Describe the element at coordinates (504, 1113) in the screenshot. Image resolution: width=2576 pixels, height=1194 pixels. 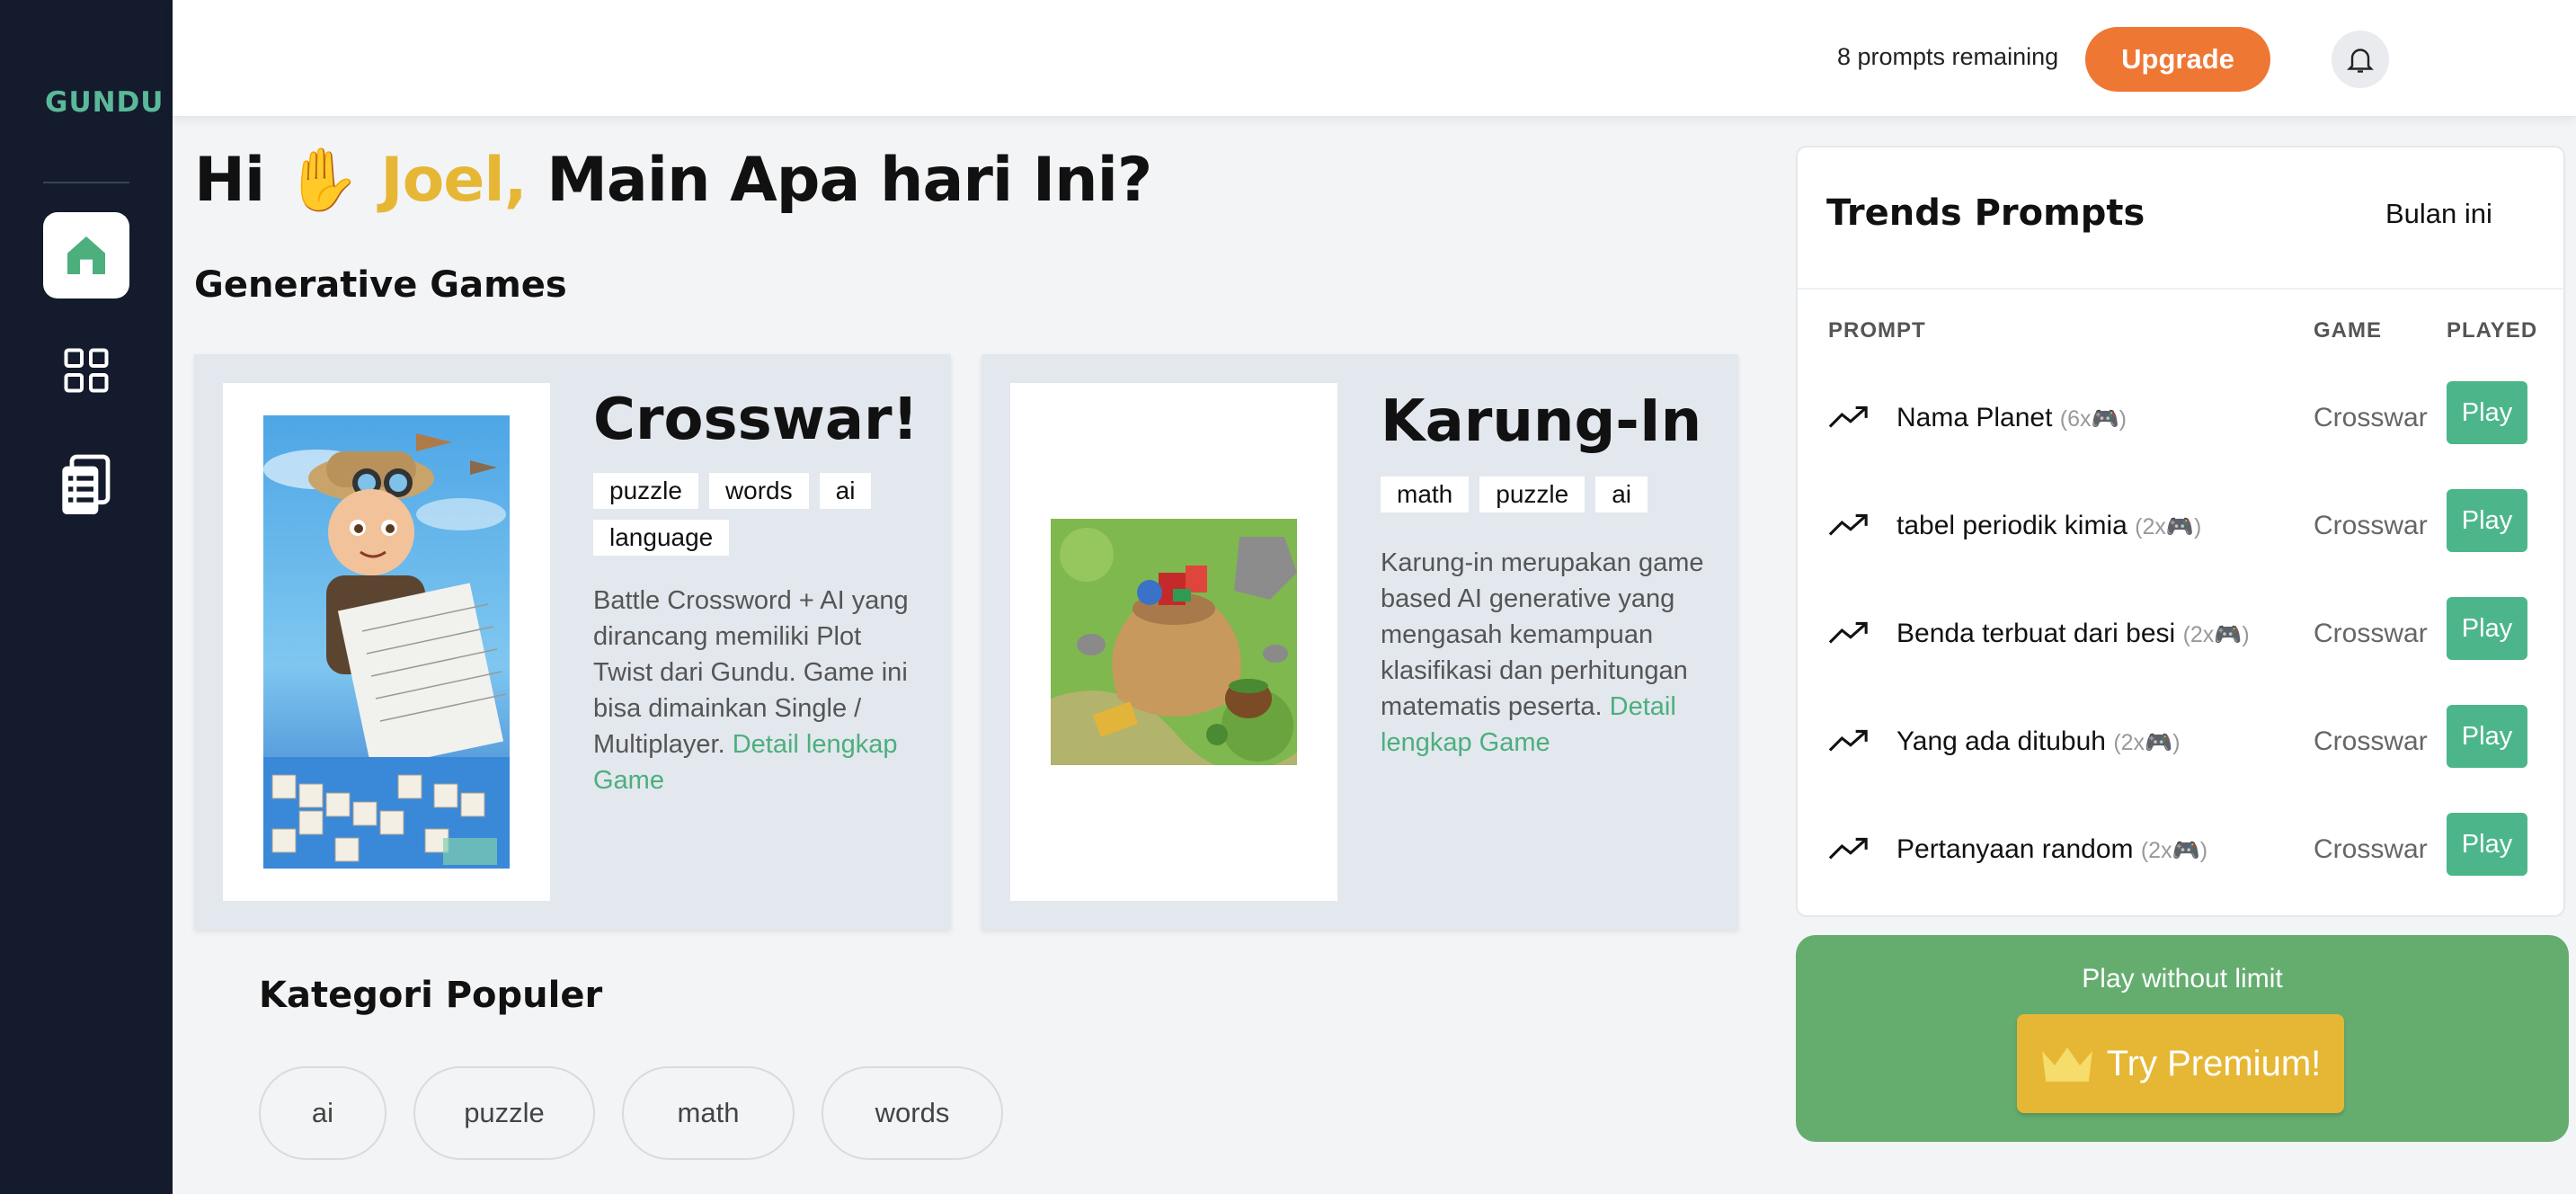
I see `category-chip-puzzle: puzzle` at that location.